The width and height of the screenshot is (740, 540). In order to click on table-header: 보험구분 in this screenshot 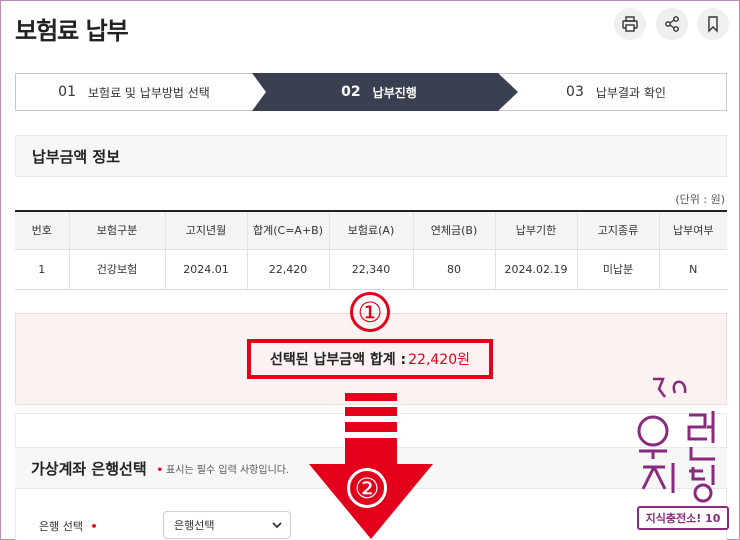, I will do `click(117, 230)`.